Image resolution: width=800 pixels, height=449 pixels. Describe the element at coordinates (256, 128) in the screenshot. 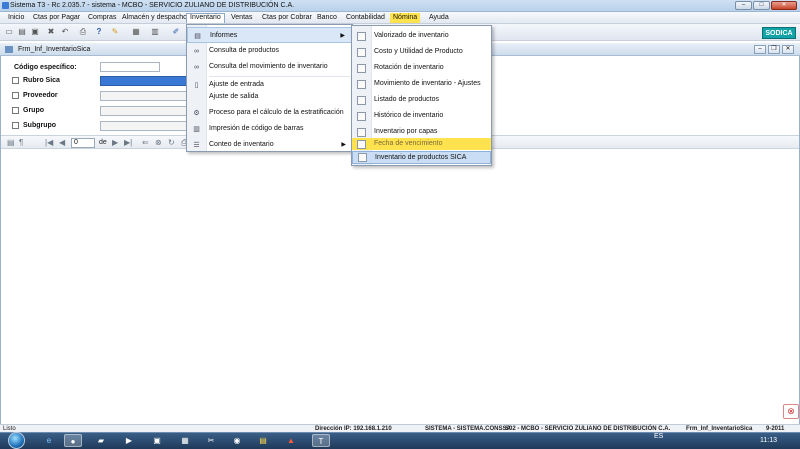

I see `menu-item-label: Impresión de código de barras` at that location.